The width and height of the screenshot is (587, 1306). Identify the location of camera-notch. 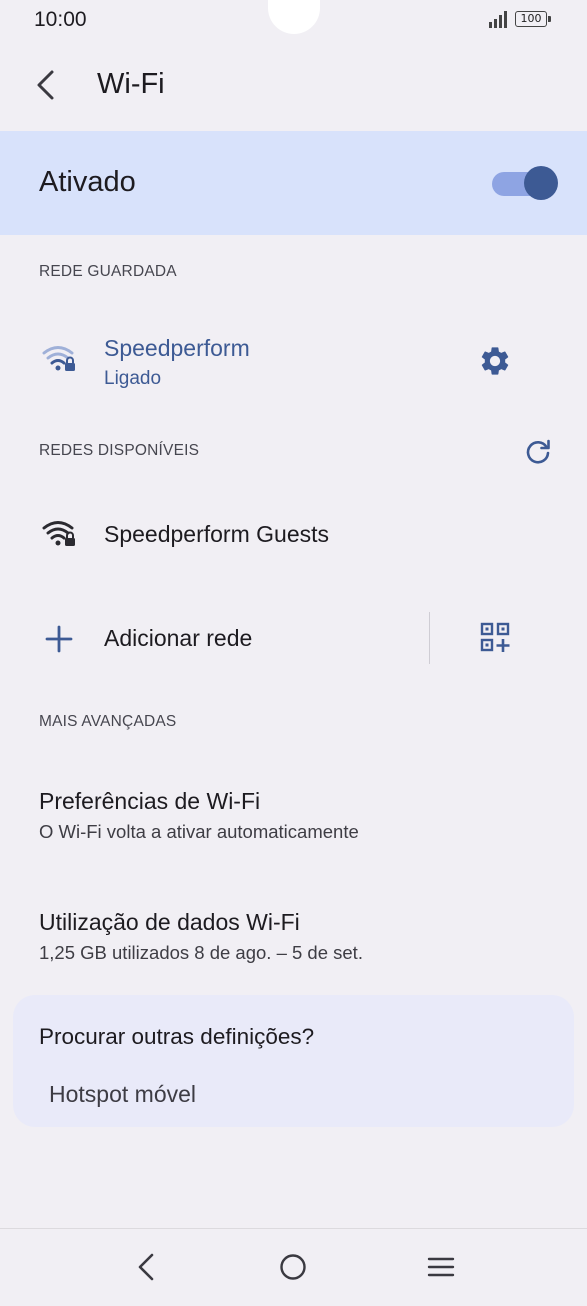
(294, 17).